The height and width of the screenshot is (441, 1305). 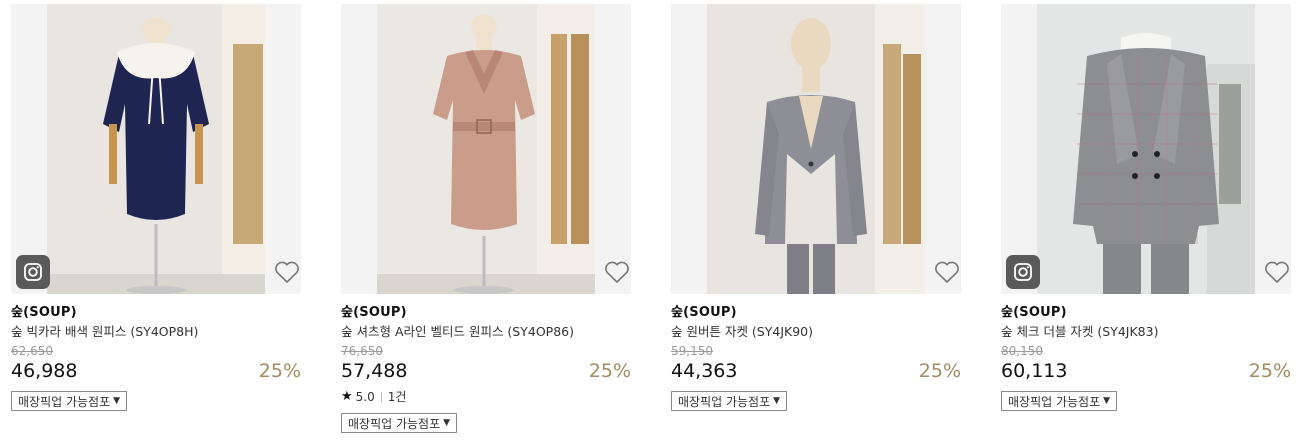 What do you see at coordinates (397, 397) in the screenshot?
I see `review-count: 1건` at bounding box center [397, 397].